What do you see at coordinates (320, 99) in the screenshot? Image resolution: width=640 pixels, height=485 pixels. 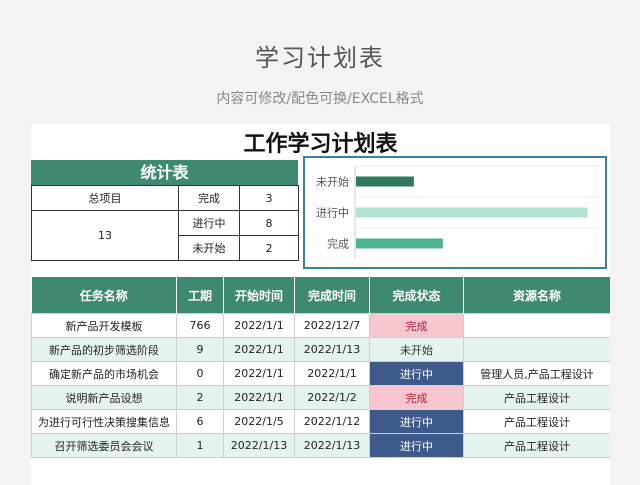 I see `page-subtitle: 内容可修改/配色可换/EXCEL格式` at bounding box center [320, 99].